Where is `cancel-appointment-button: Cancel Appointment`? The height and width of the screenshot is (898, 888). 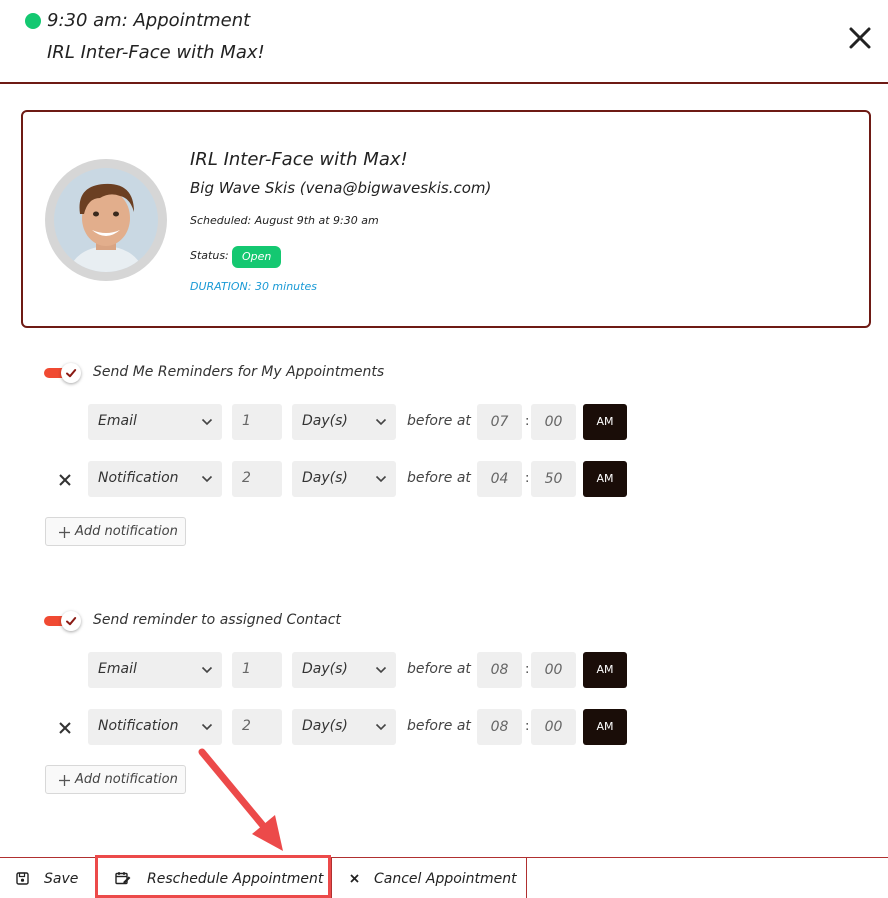
cancel-appointment-button: Cancel Appointment is located at coordinates (429, 878).